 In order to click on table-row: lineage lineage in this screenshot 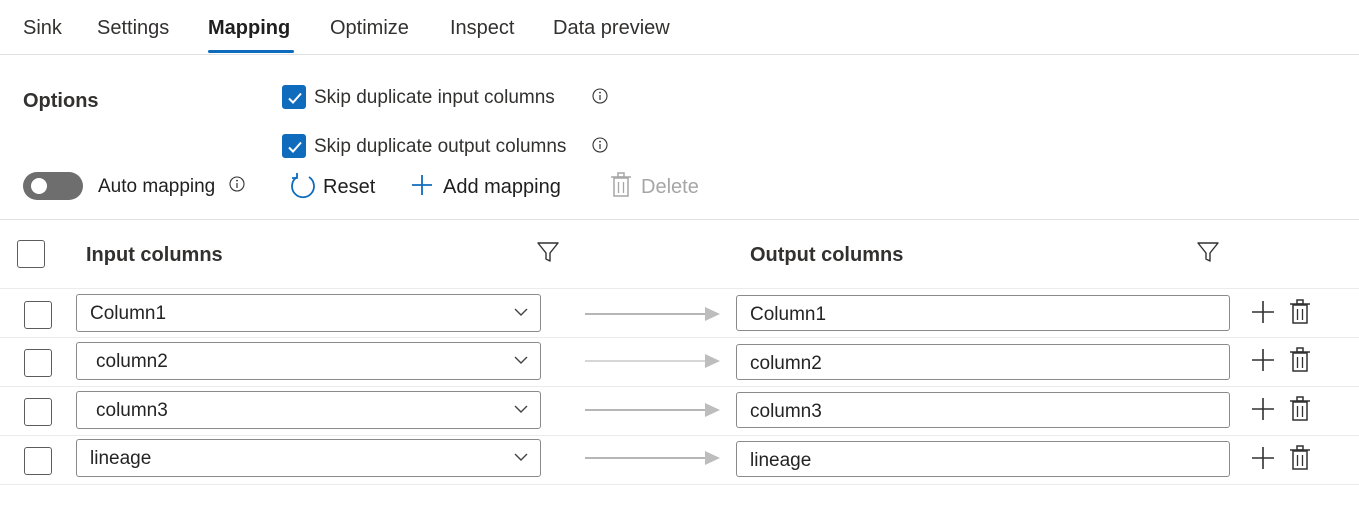, I will do `click(679, 460)`.